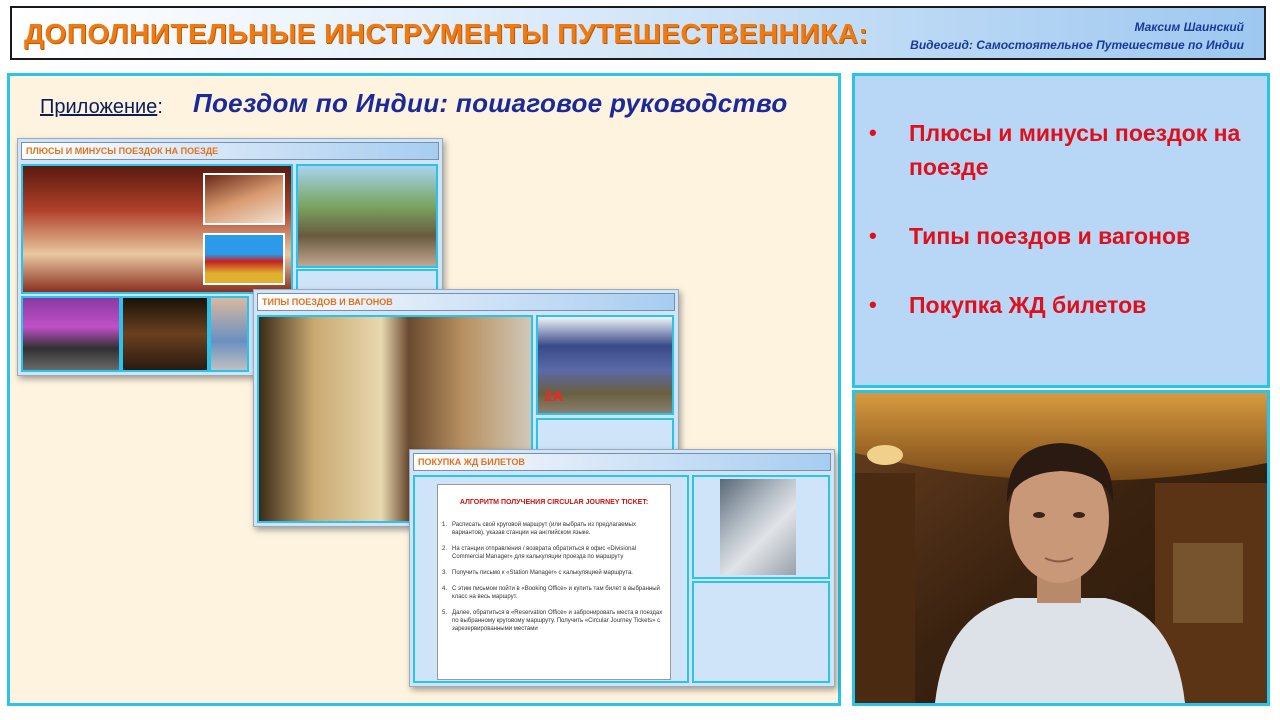 This screenshot has width=1280, height=720. What do you see at coordinates (1208, 583) in the screenshot?
I see `shelf` at bounding box center [1208, 583].